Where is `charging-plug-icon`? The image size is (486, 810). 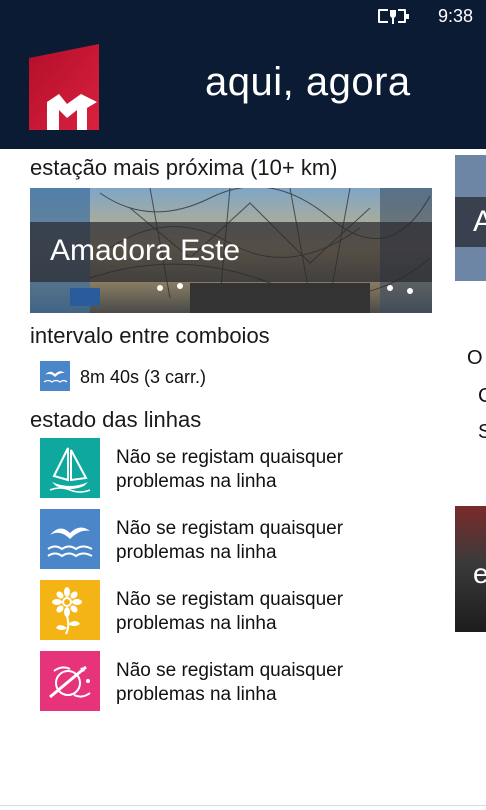
charging-plug-icon is located at coordinates (393, 15).